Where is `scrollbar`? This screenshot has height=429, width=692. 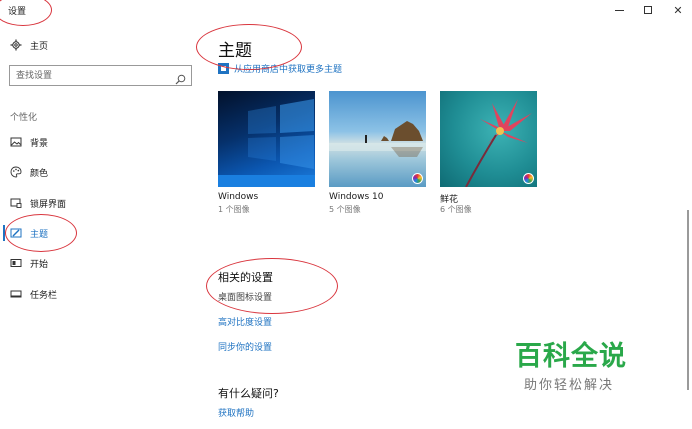 scrollbar is located at coordinates (688, 300).